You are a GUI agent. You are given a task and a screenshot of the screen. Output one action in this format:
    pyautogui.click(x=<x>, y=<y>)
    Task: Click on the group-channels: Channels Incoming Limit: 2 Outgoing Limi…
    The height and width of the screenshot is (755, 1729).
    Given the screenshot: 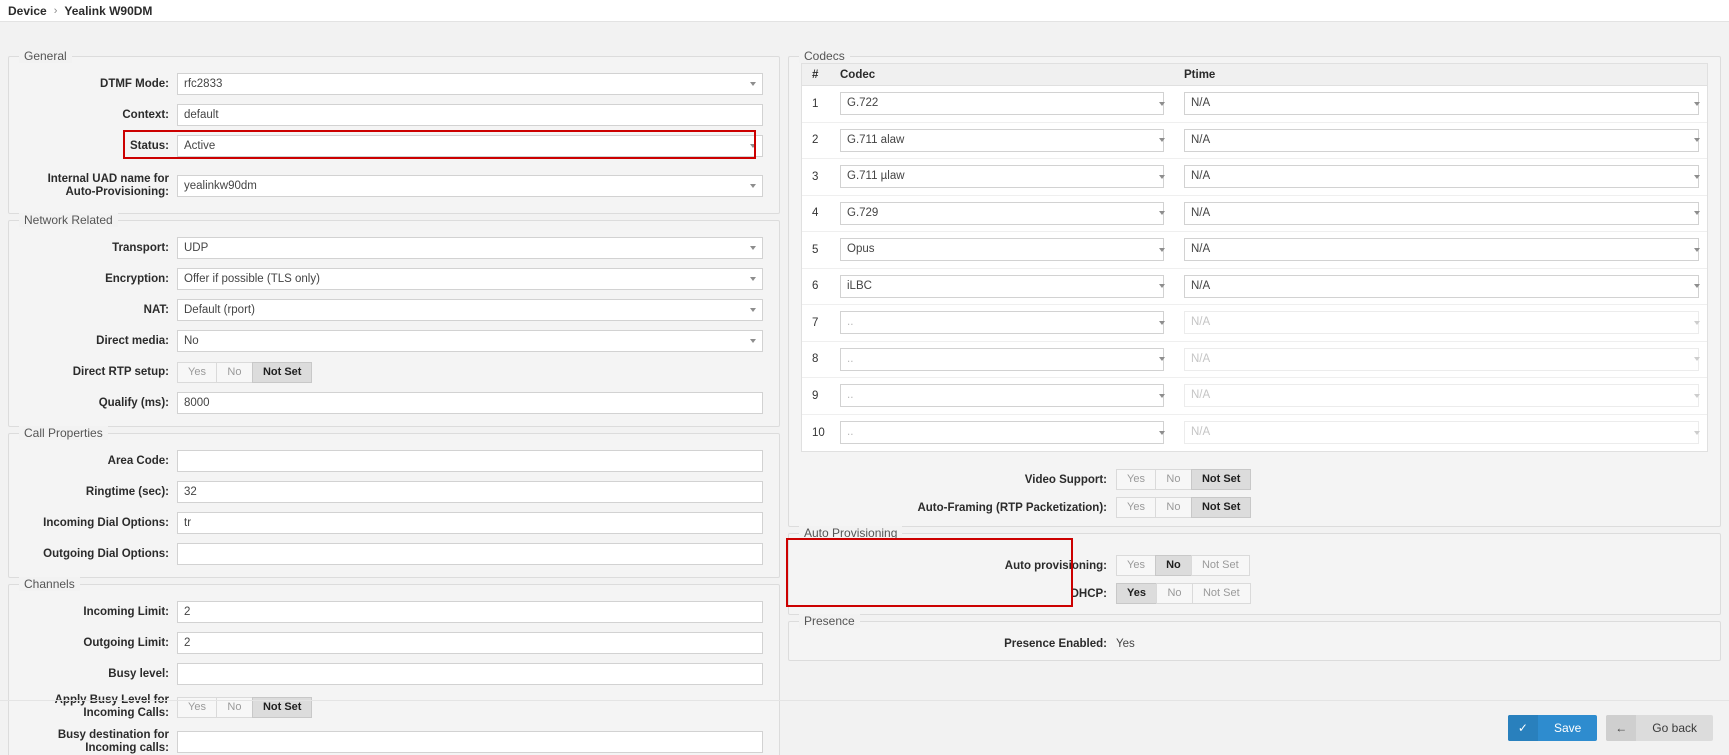 What is the action you would take?
    pyautogui.click(x=394, y=666)
    